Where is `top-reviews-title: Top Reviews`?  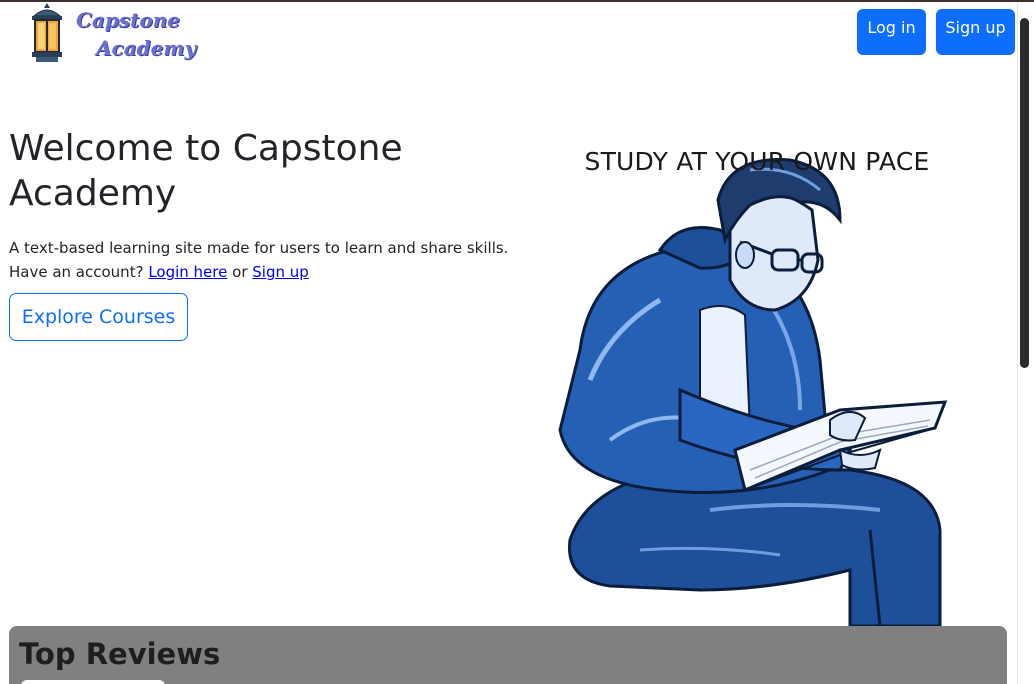
top-reviews-title: Top Reviews is located at coordinates (120, 654).